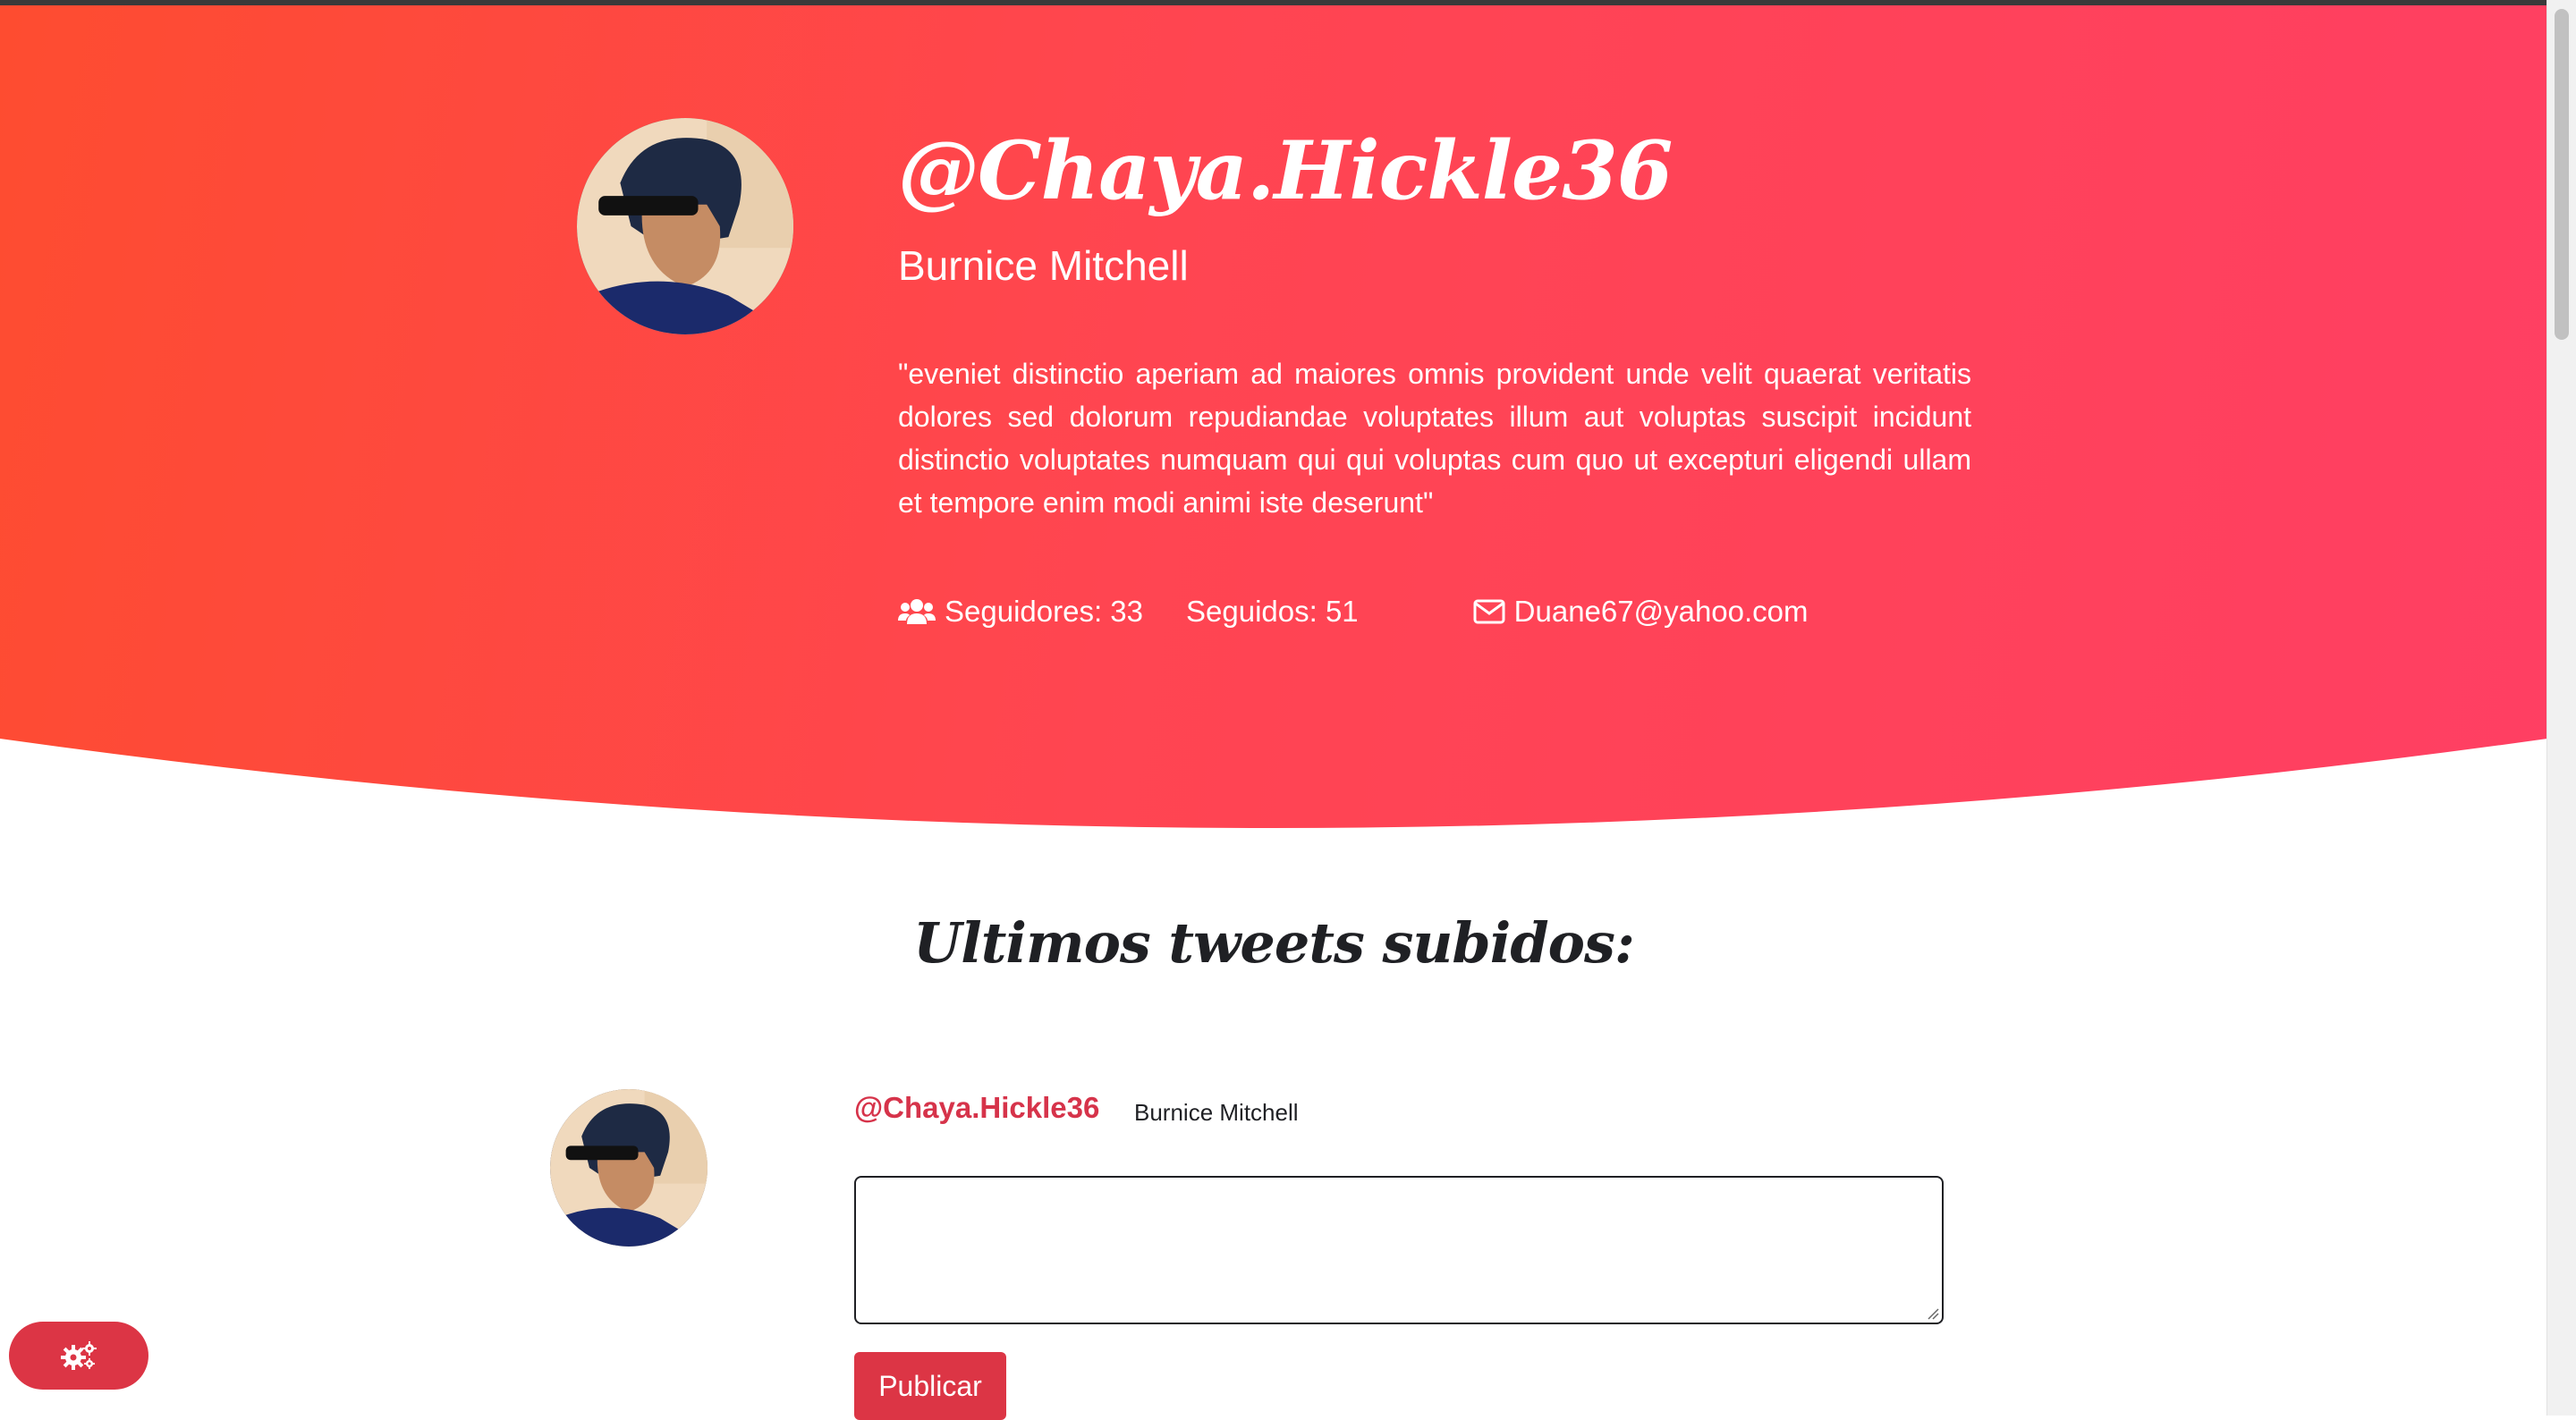 This screenshot has height=1420, width=2576. What do you see at coordinates (1043, 266) in the screenshot?
I see `profile-full-name: Burnice Mitchell` at bounding box center [1043, 266].